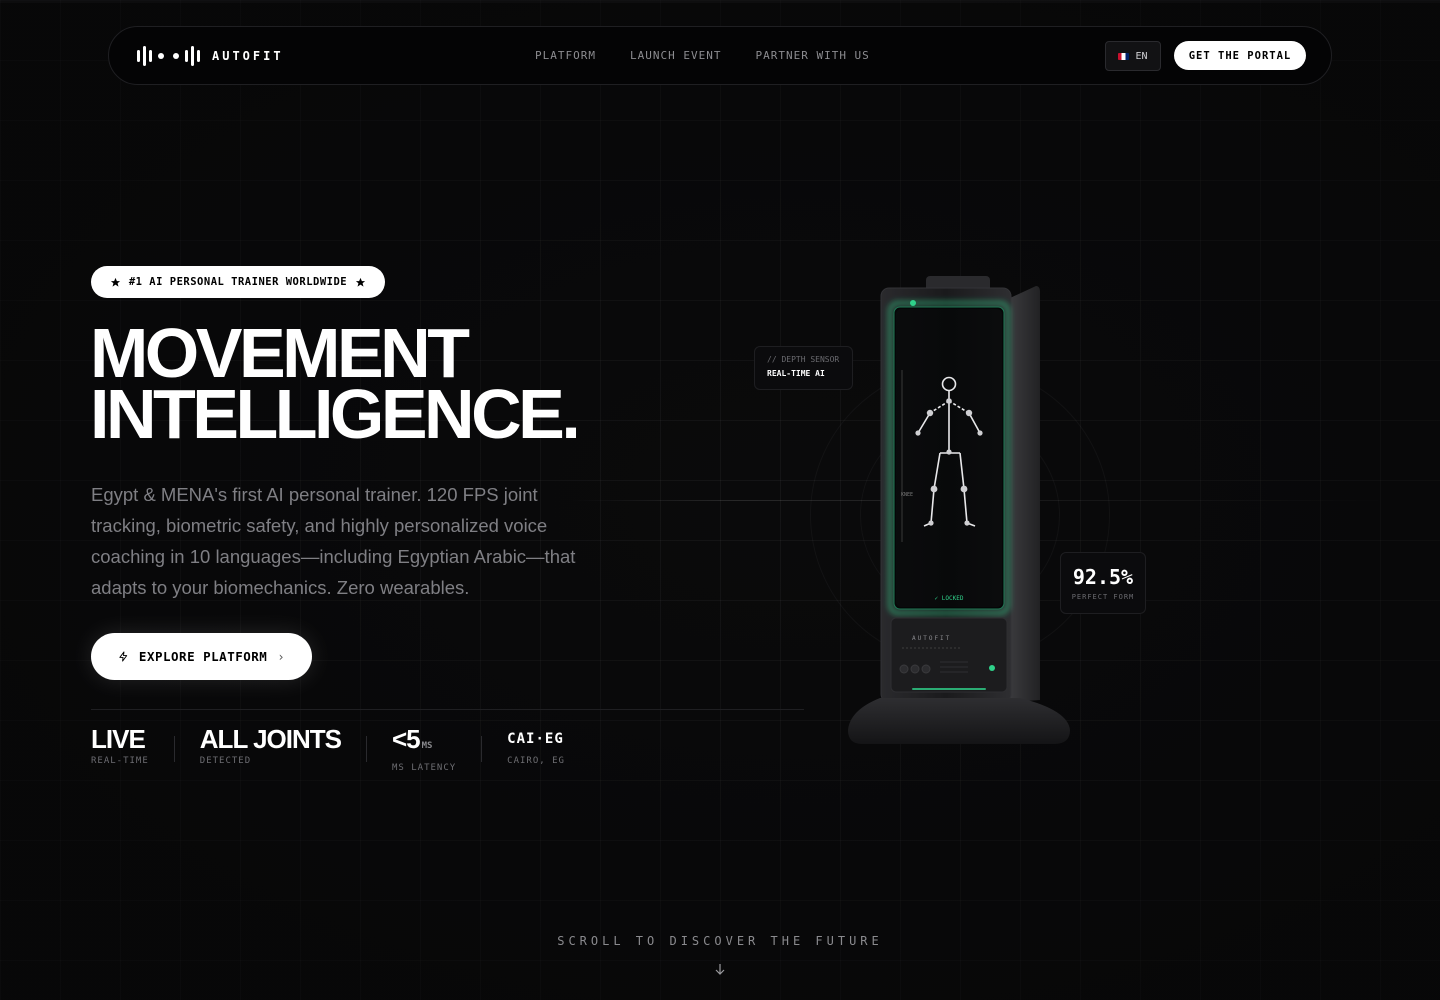 This screenshot has height=1000, width=1440. Describe the element at coordinates (168, 56) in the screenshot. I see `soundwave-icon` at that location.